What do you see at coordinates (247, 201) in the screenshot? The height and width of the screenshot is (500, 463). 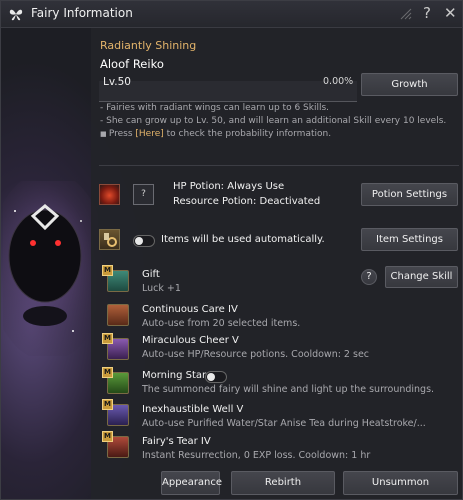 I see `resource-potion-setting: Resource Potion: Deactivated` at bounding box center [247, 201].